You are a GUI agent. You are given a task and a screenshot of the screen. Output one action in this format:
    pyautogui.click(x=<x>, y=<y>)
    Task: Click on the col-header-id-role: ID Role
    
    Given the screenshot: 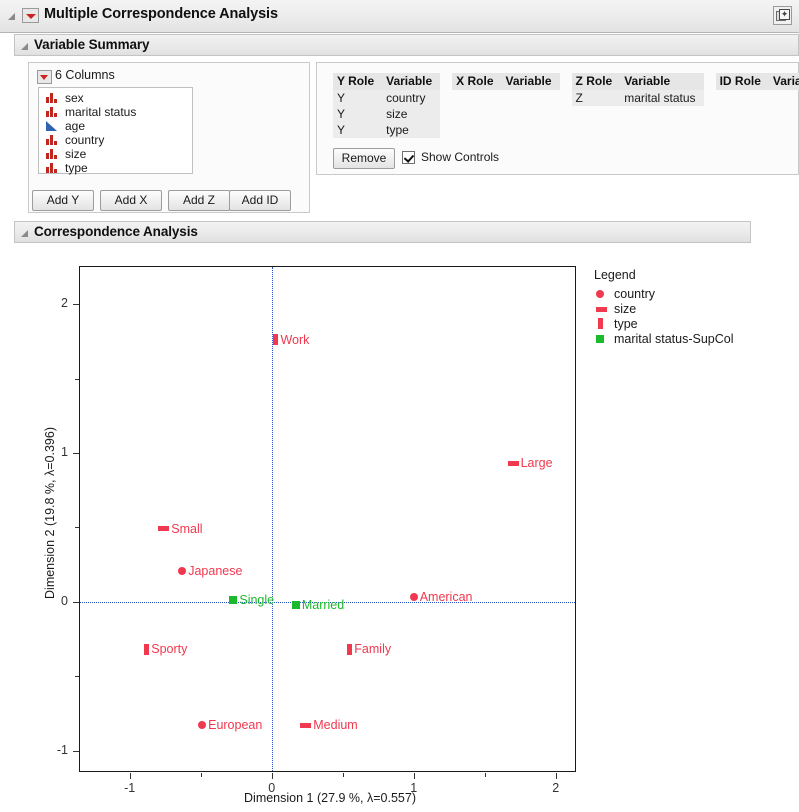 What is the action you would take?
    pyautogui.click(x=742, y=81)
    